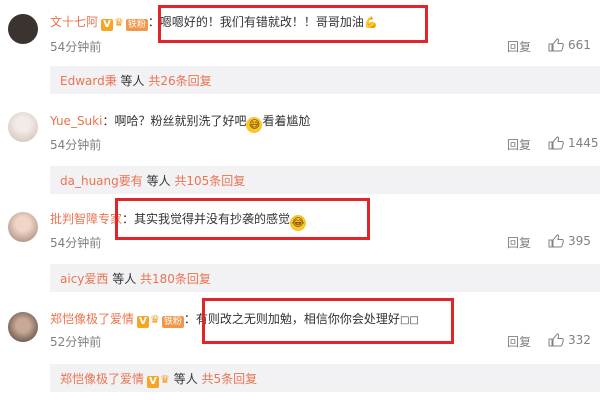 This screenshot has width=600, height=400. I want to click on like-count: 395, so click(579, 241).